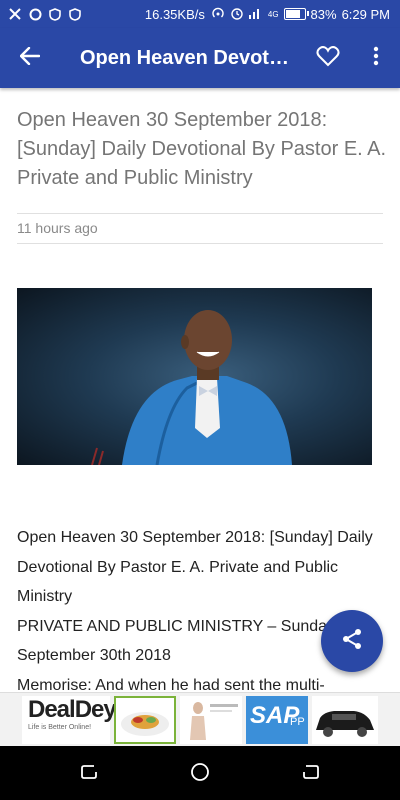  I want to click on back-nav-icon, so click(311, 774).